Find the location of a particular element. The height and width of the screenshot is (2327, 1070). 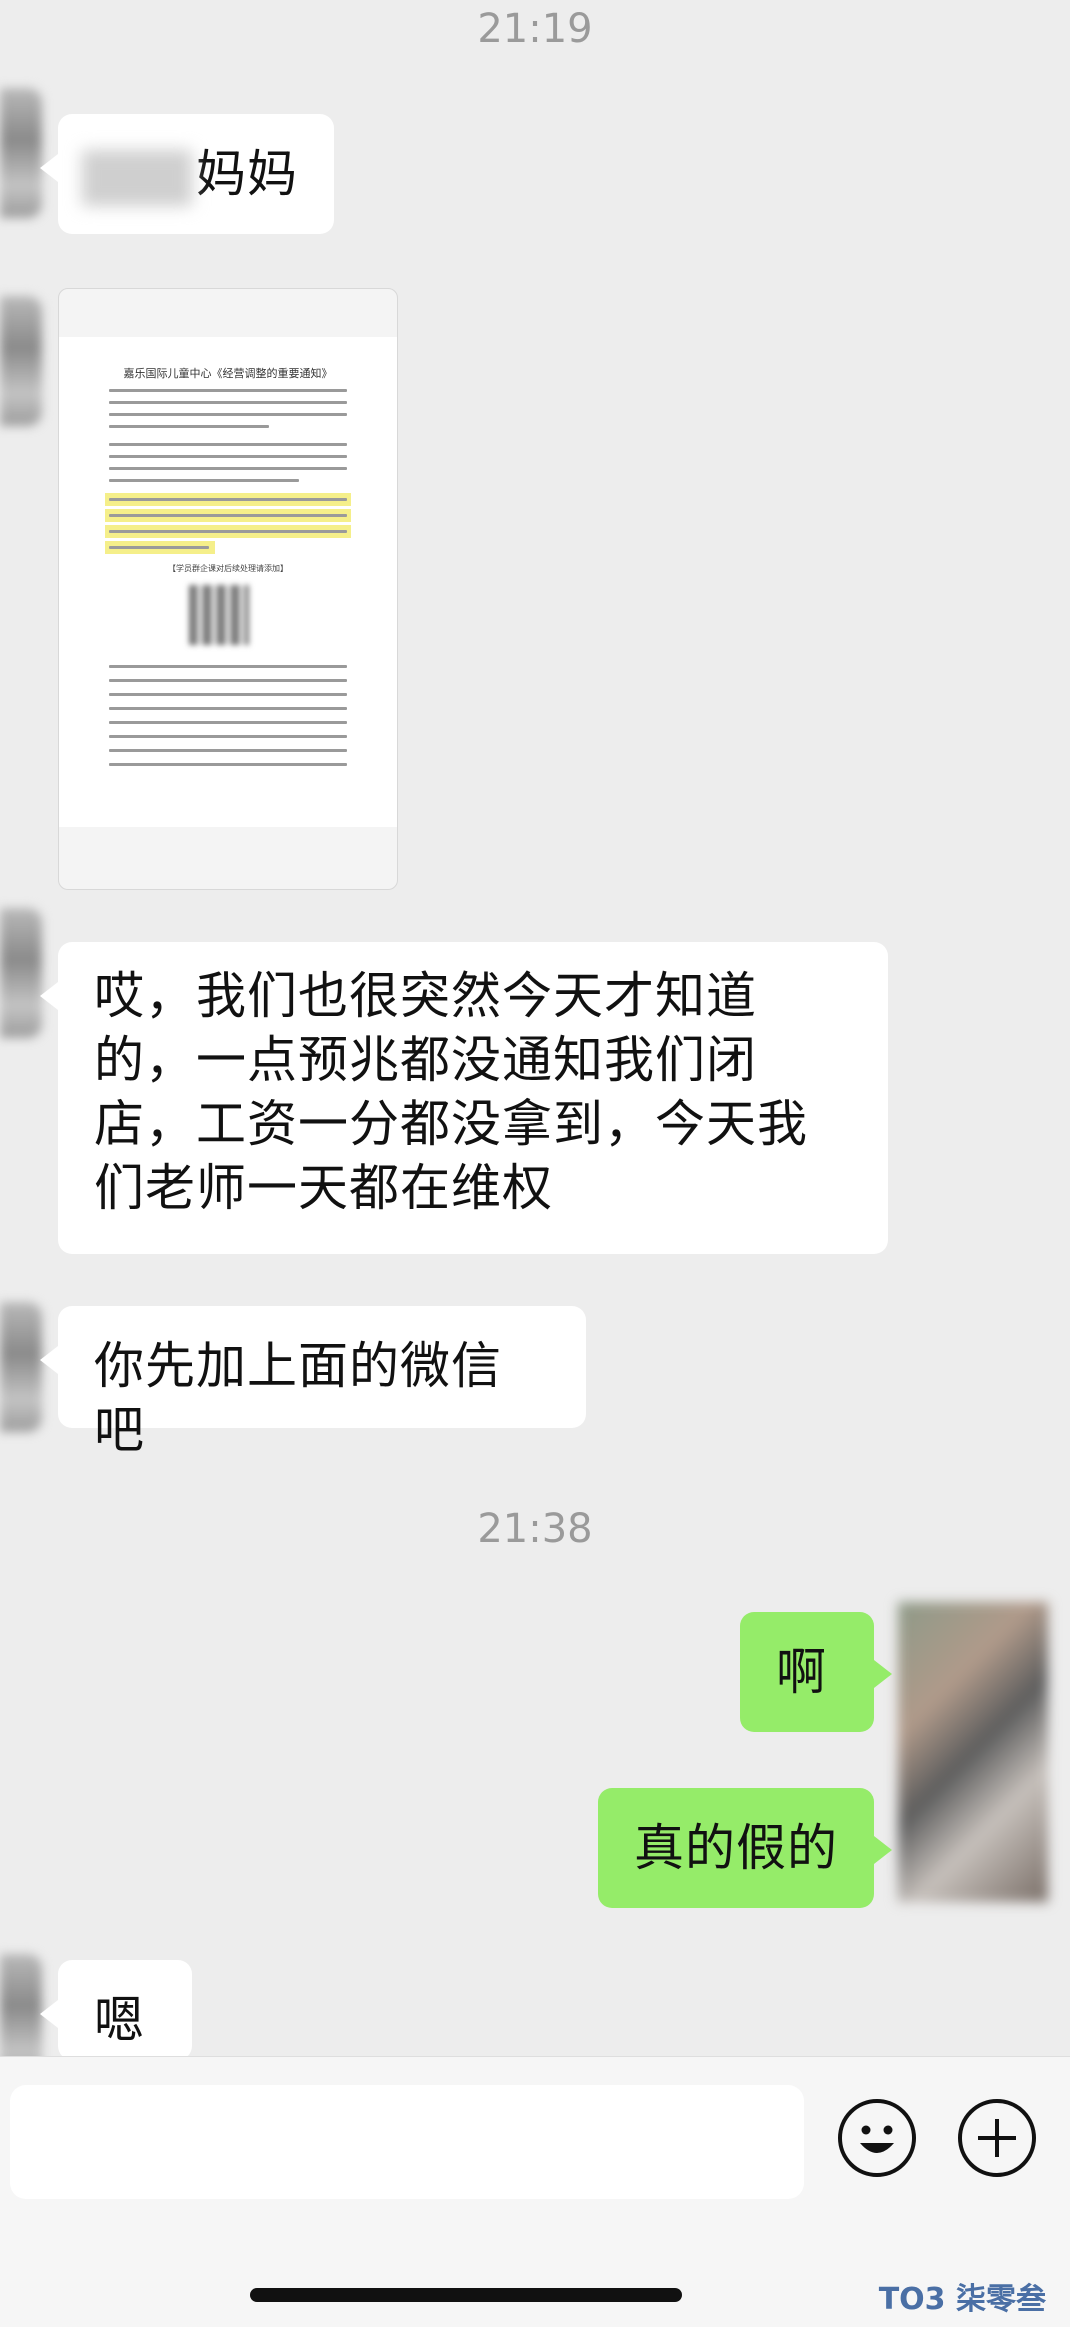

message-text: 啊 is located at coordinates (801, 1672).